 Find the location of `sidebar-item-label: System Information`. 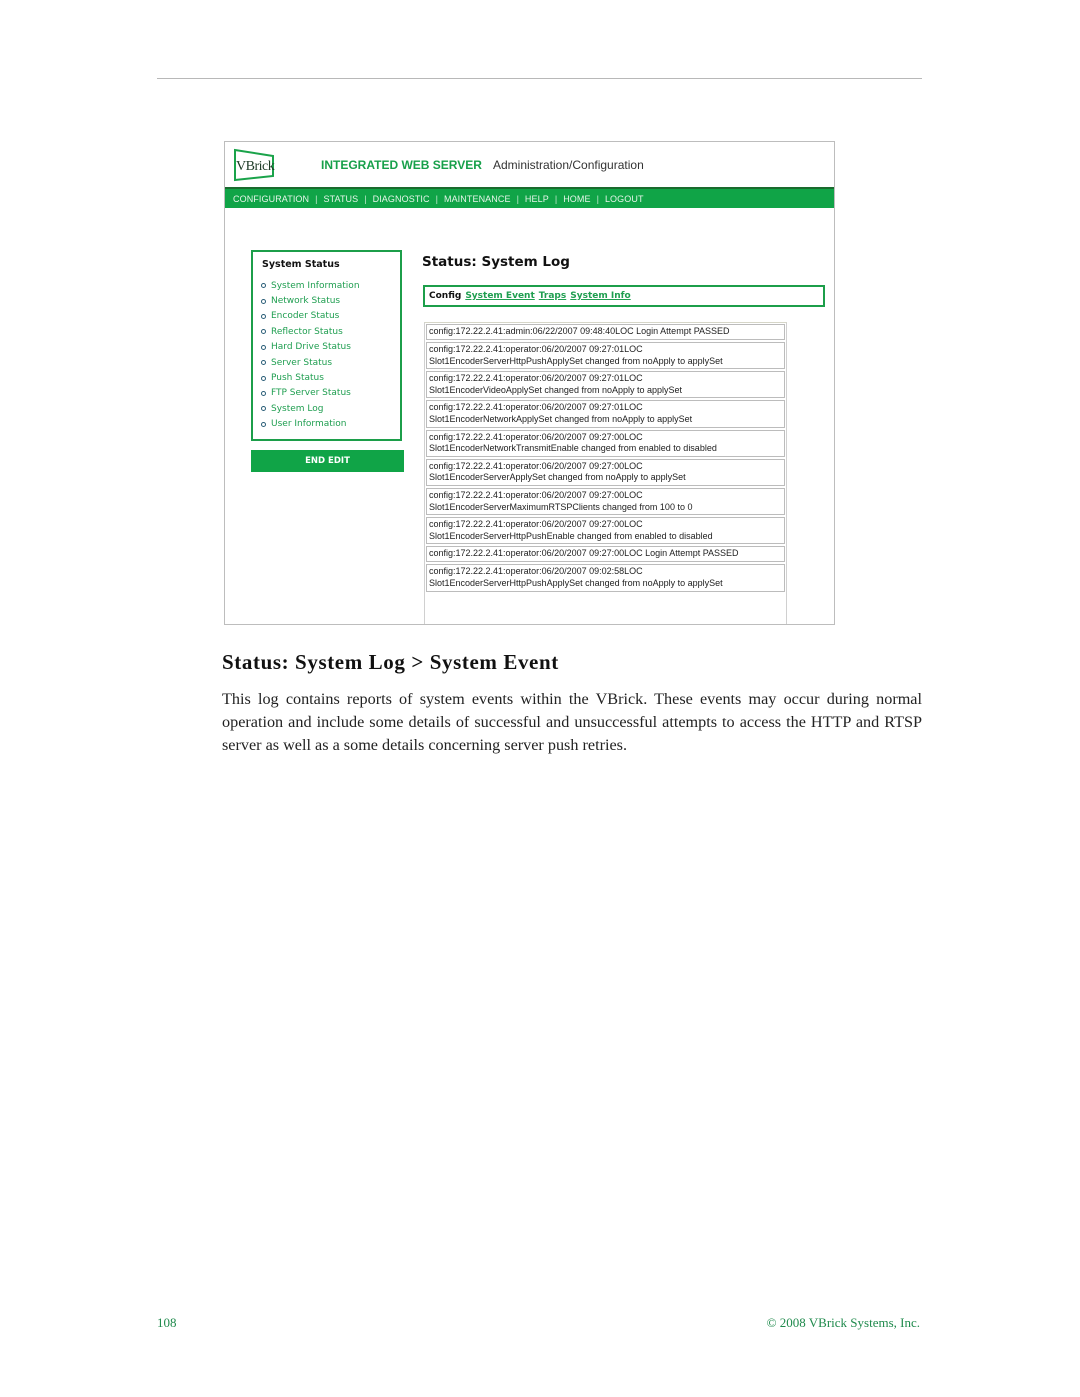

sidebar-item-label: System Information is located at coordinates (315, 285).